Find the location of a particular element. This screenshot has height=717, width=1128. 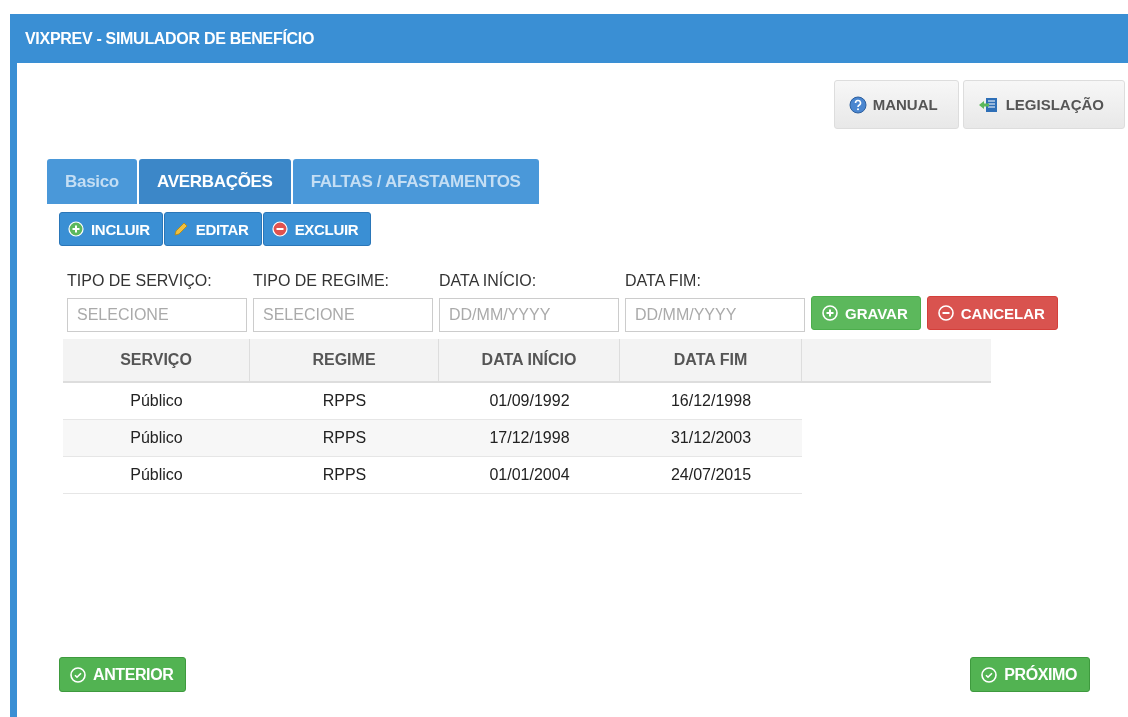

table-cell-text: 31/12/2003 is located at coordinates (711, 438).